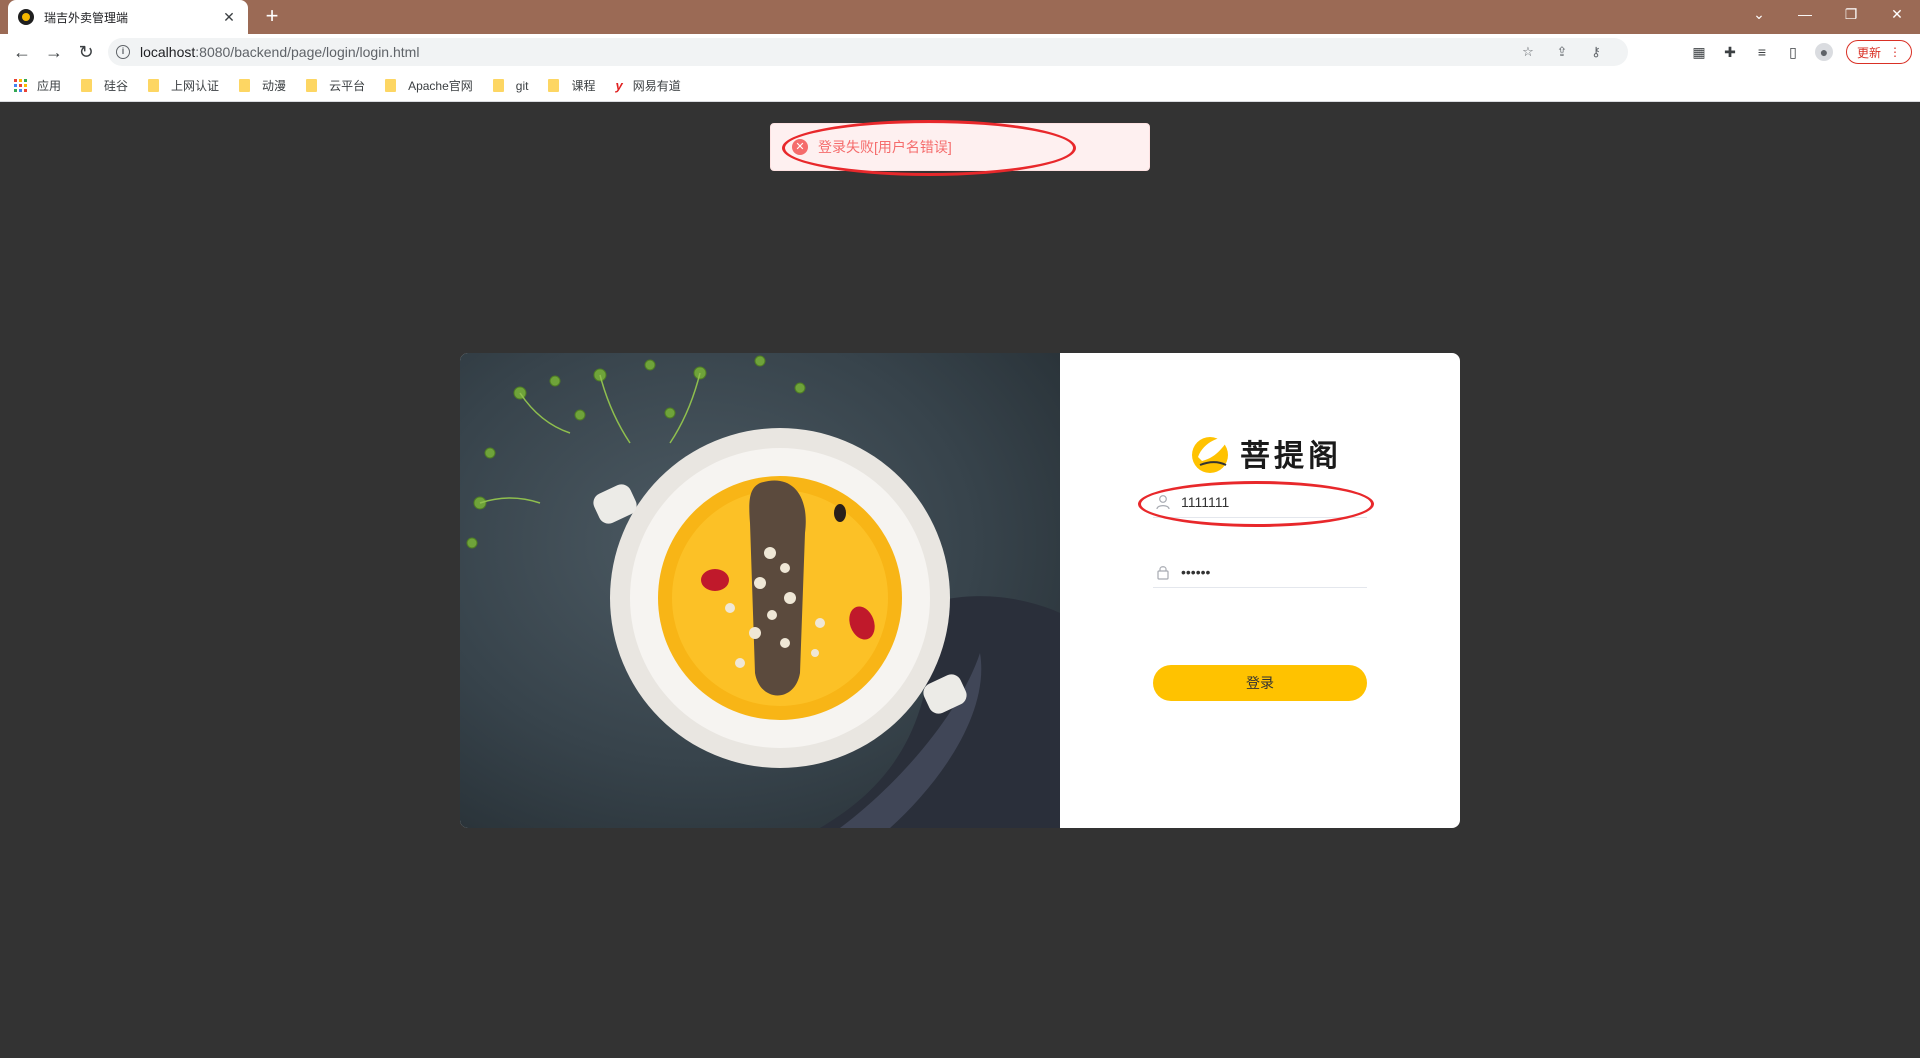  Describe the element at coordinates (522, 85) in the screenshot. I see `bookmark-label: git` at that location.